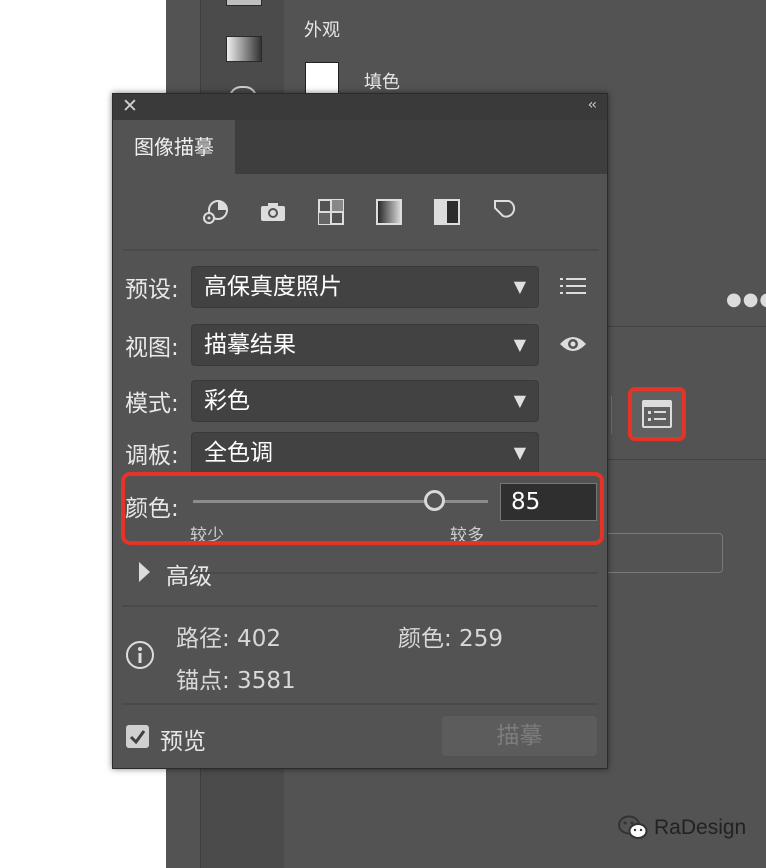 The height and width of the screenshot is (868, 766). I want to click on fill-swatch, so click(322, 79).